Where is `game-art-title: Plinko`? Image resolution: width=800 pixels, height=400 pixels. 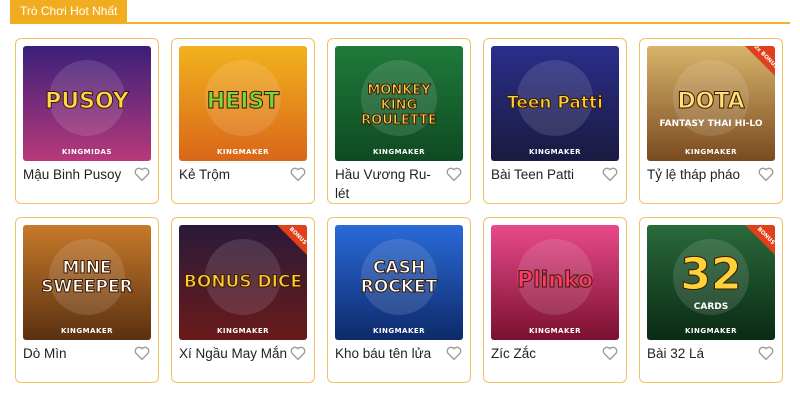 game-art-title: Plinko is located at coordinates (555, 280).